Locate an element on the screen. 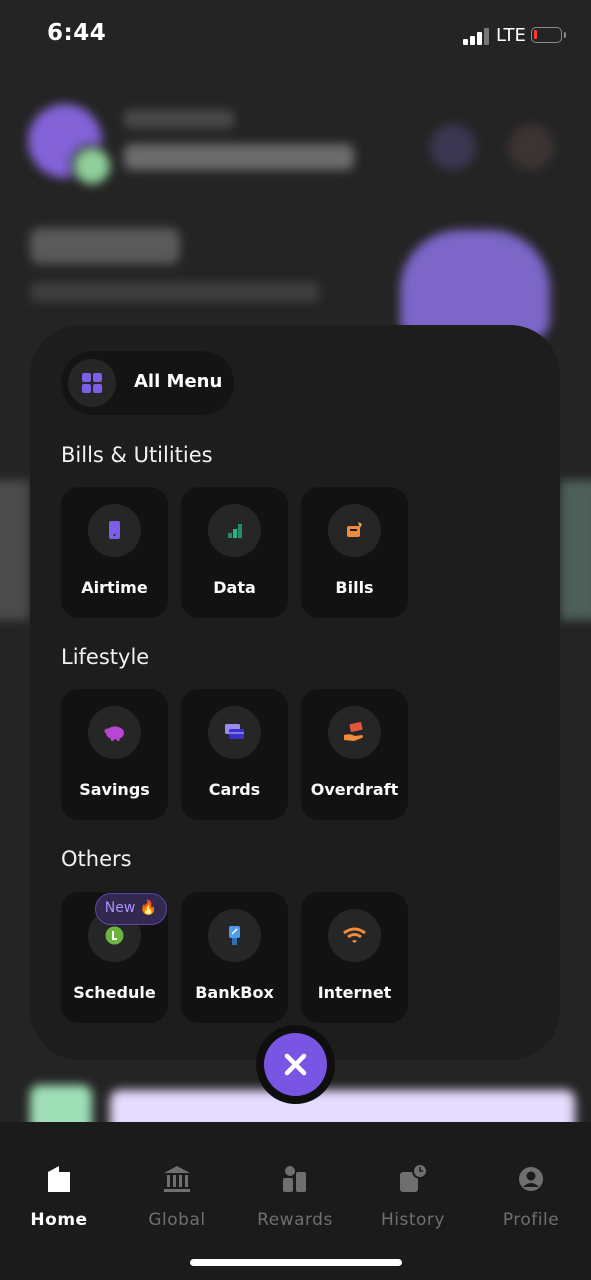 This screenshot has height=1280, width=591. welcome-text-blurred is located at coordinates (179, 119).